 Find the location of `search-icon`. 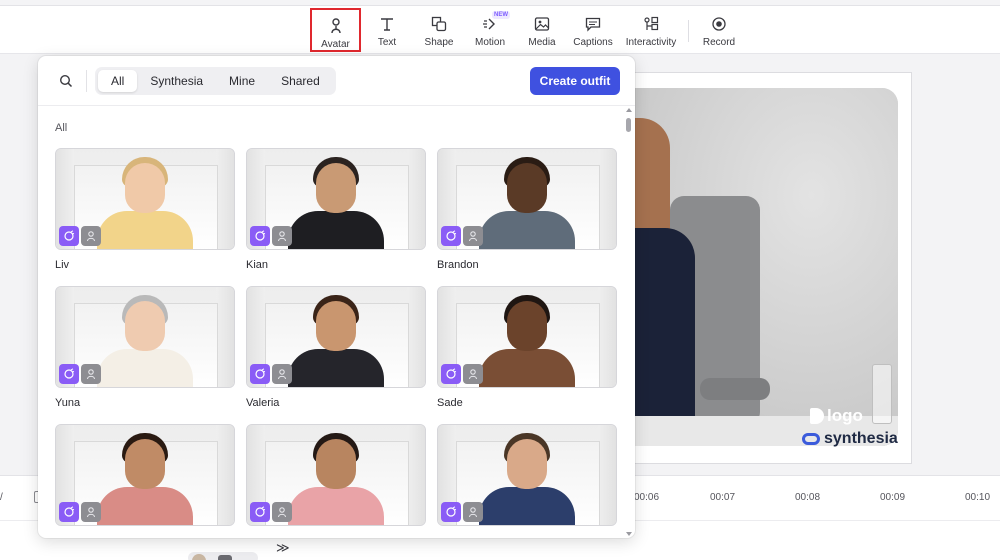

search-icon is located at coordinates (66, 81).